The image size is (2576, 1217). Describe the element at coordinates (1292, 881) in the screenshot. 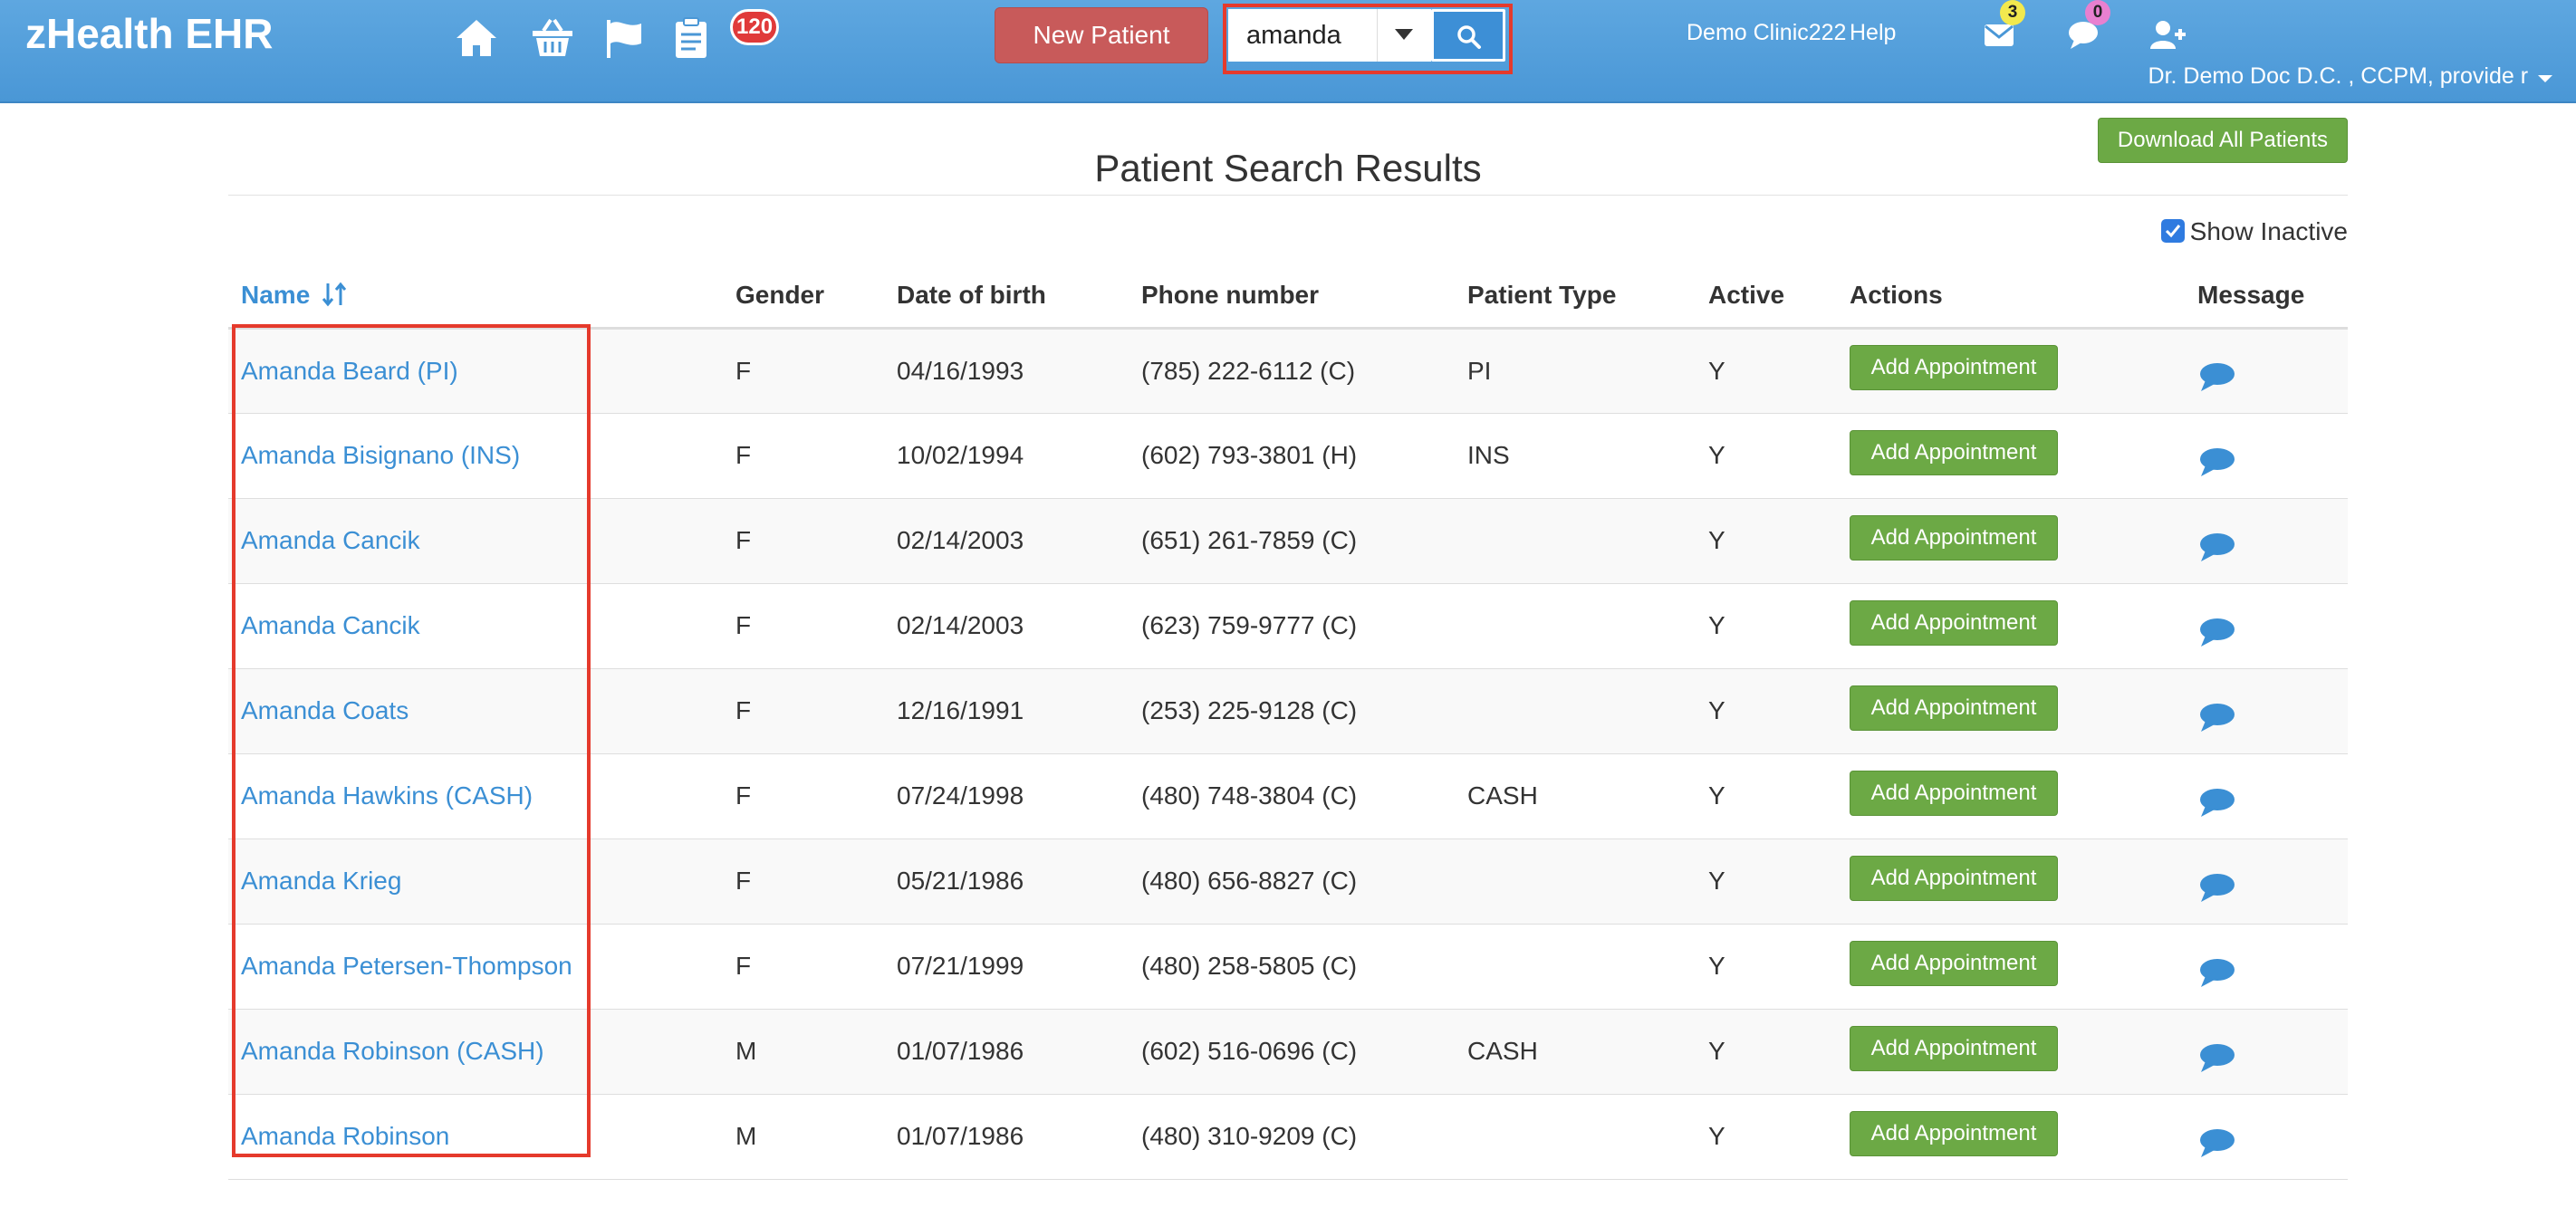

I see `phone-cell: (480) 656-8827 (C)` at that location.